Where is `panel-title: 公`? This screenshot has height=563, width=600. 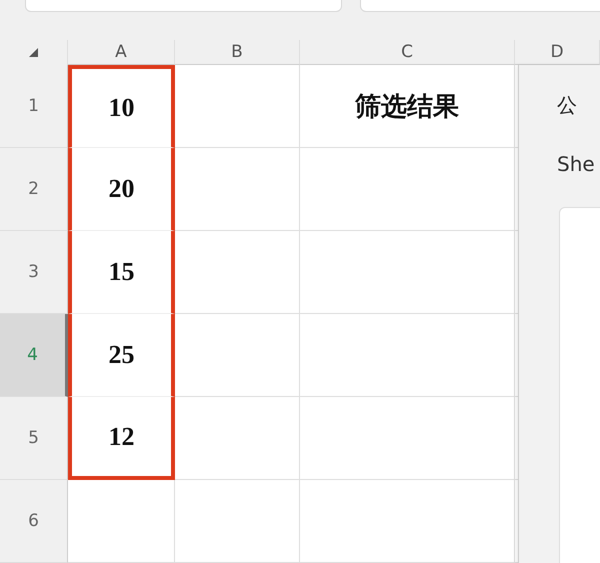
panel-title: 公 is located at coordinates (567, 105).